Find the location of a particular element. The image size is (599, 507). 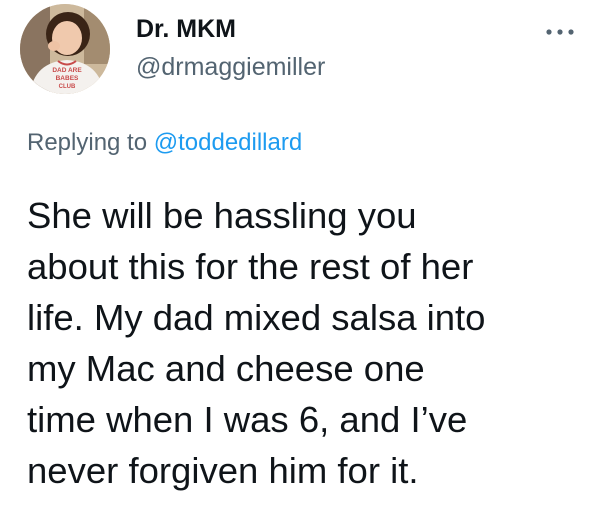

author-display-name: Dr. MKM is located at coordinates (186, 29).